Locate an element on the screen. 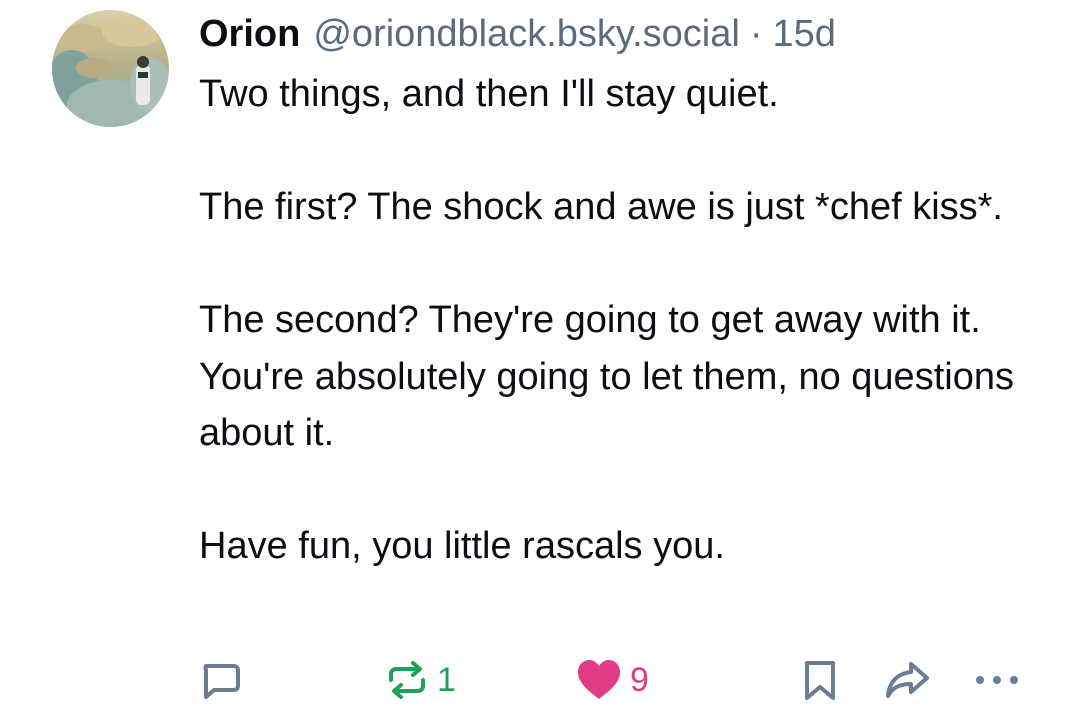 Image resolution: width=1073 pixels, height=719 pixels. repost-icon is located at coordinates (407, 680).